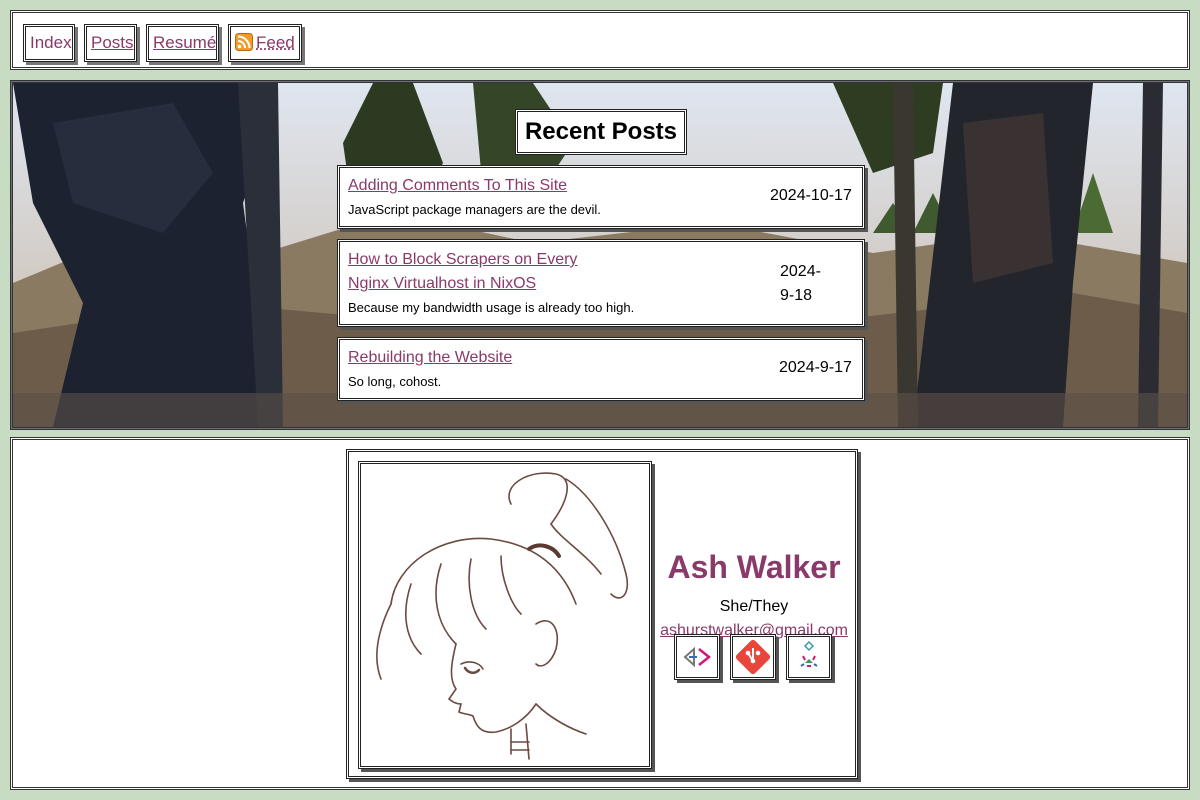  Describe the element at coordinates (110, 43) in the screenshot. I see `nav-posts-link: Posts` at that location.